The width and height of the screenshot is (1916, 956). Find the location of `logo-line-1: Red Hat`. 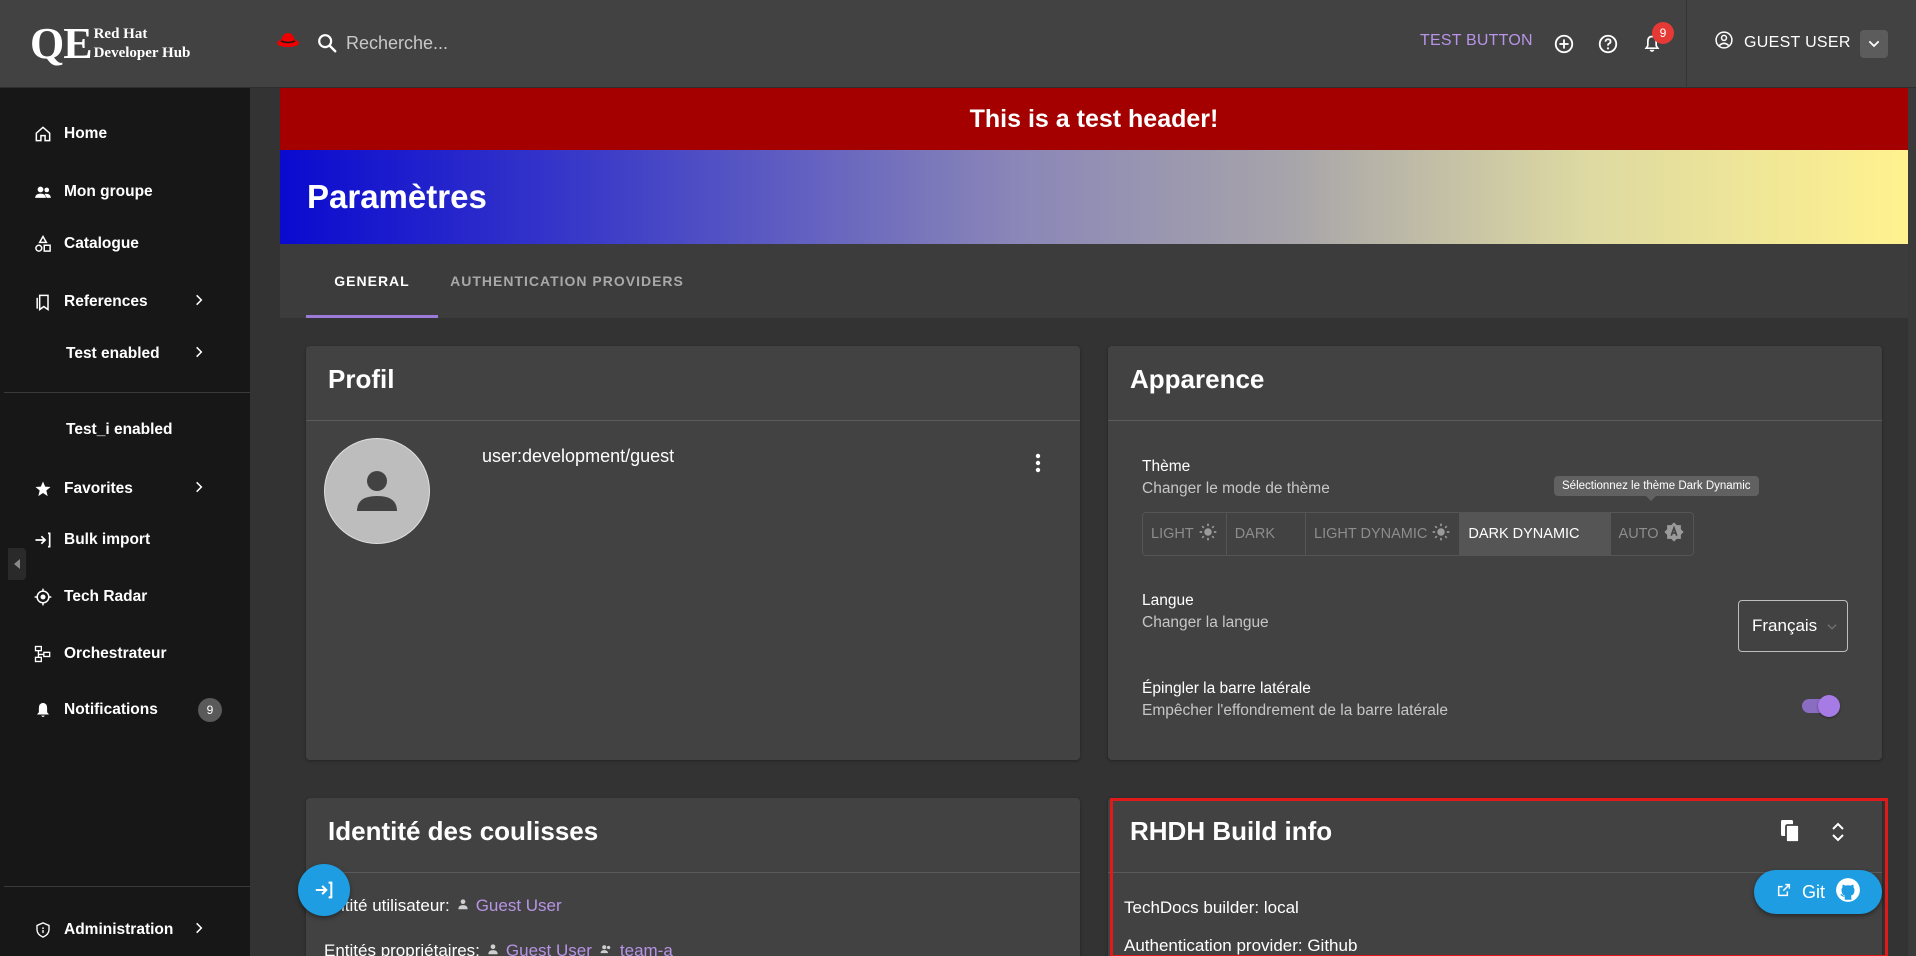

logo-line-1: Red Hat is located at coordinates (120, 34).